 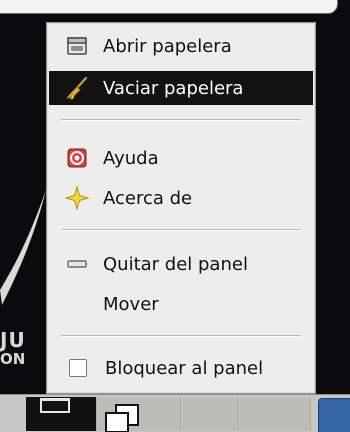 What do you see at coordinates (181, 158) in the screenshot?
I see `menu-item-ayuda: Ayuda` at bounding box center [181, 158].